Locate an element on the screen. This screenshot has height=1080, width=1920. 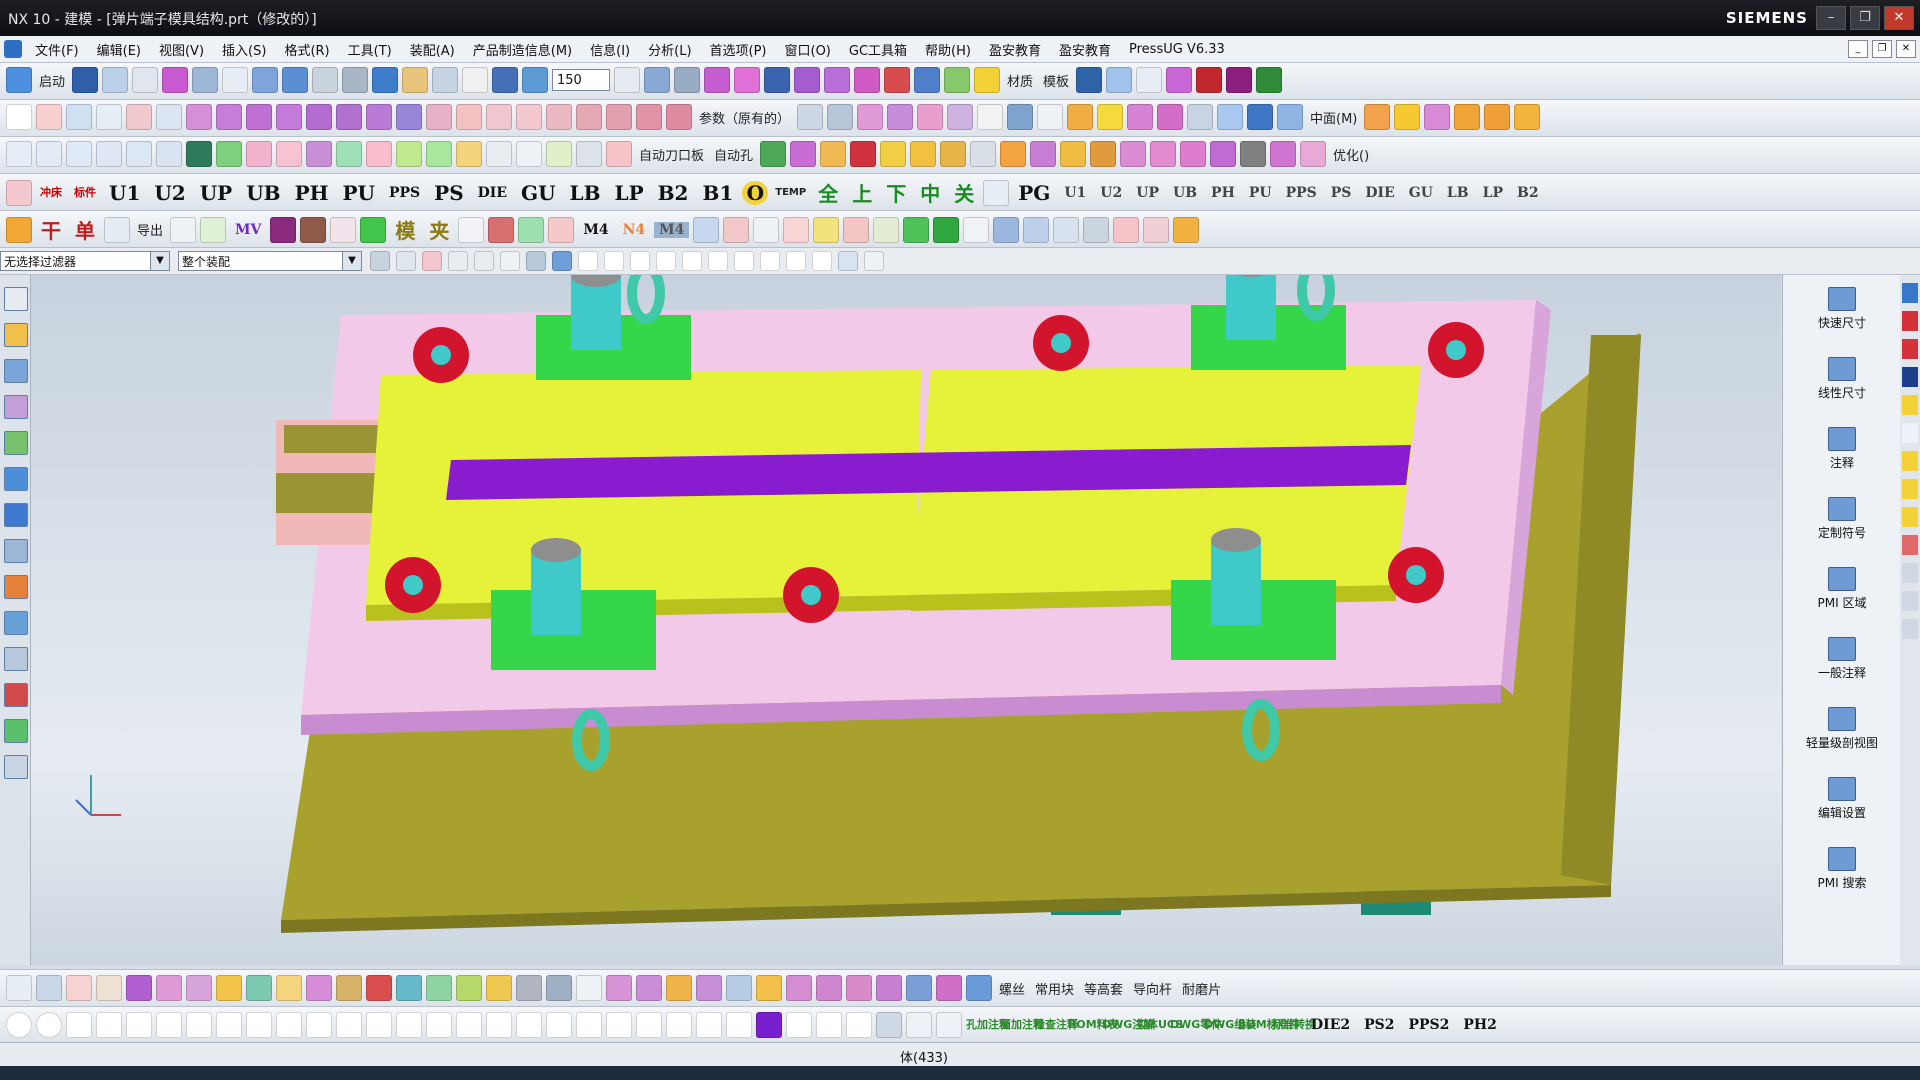
hole-annotation-button: 孔加注释 is located at coordinates (988, 1025).